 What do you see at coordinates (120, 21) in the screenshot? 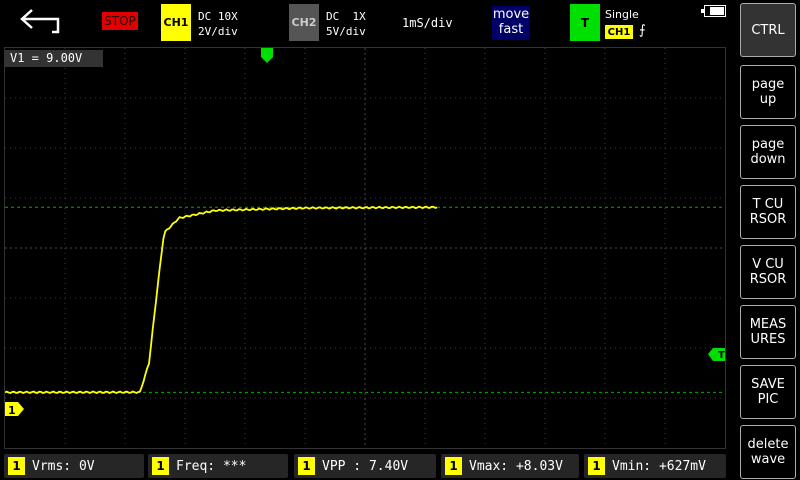
I see `run-stop-indicator: STOP` at bounding box center [120, 21].